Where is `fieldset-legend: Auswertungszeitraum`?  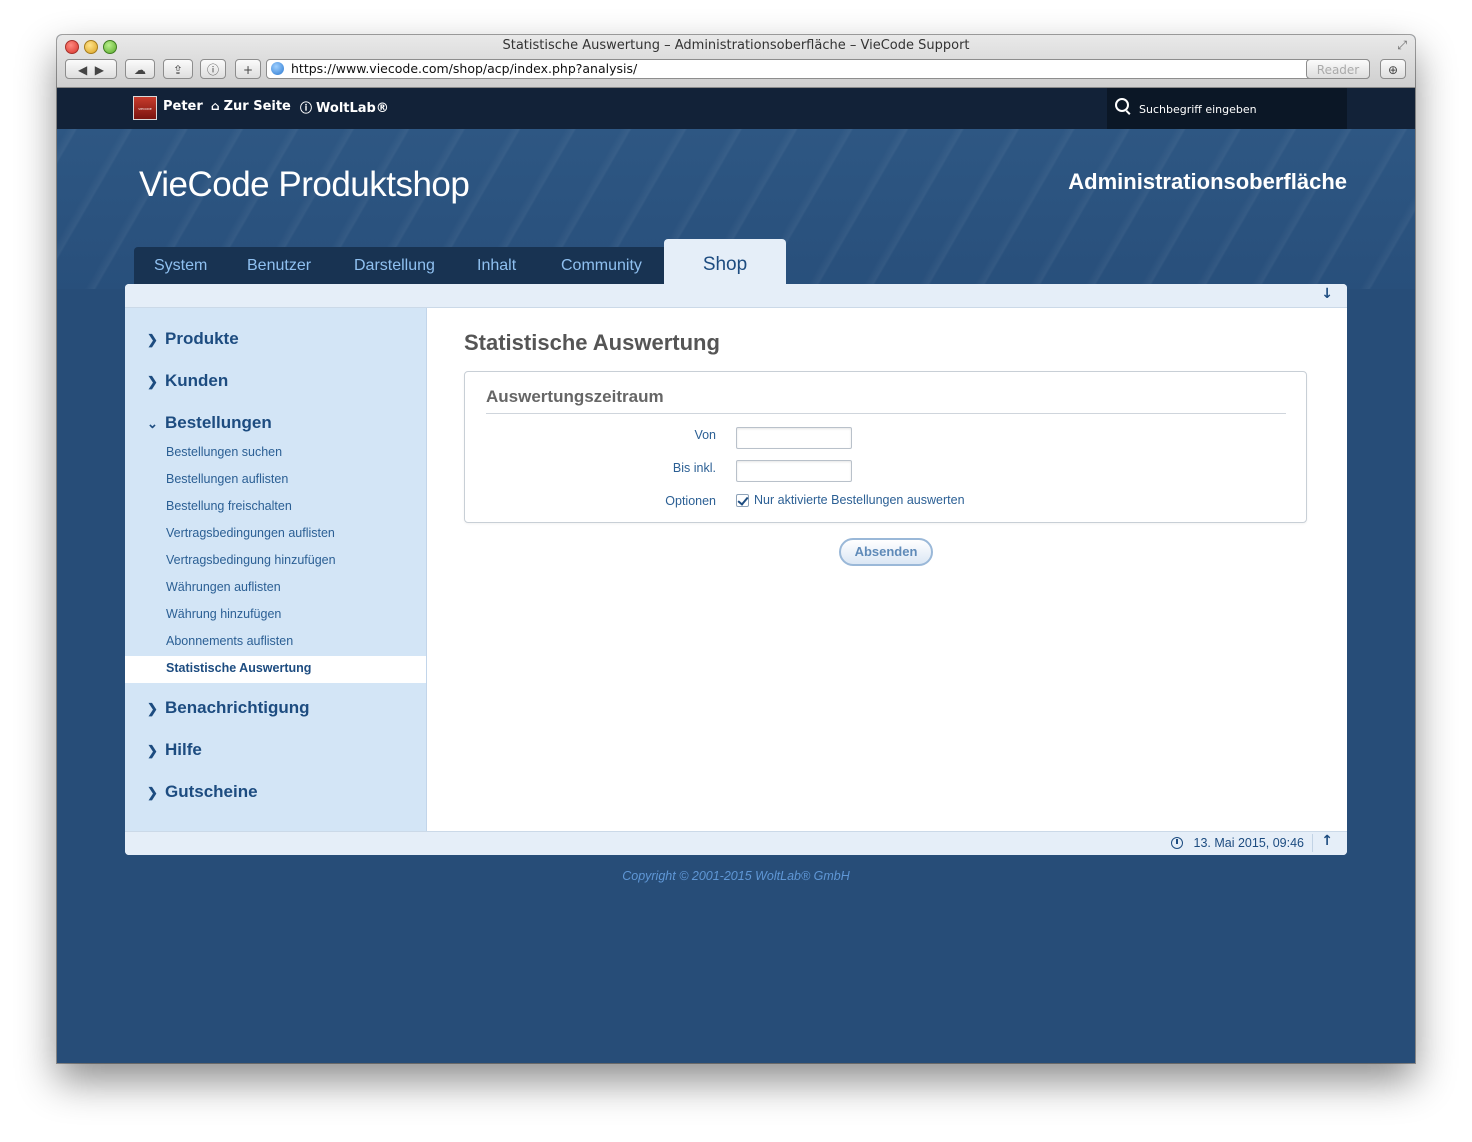 fieldset-legend: Auswertungszeitraum is located at coordinates (886, 400).